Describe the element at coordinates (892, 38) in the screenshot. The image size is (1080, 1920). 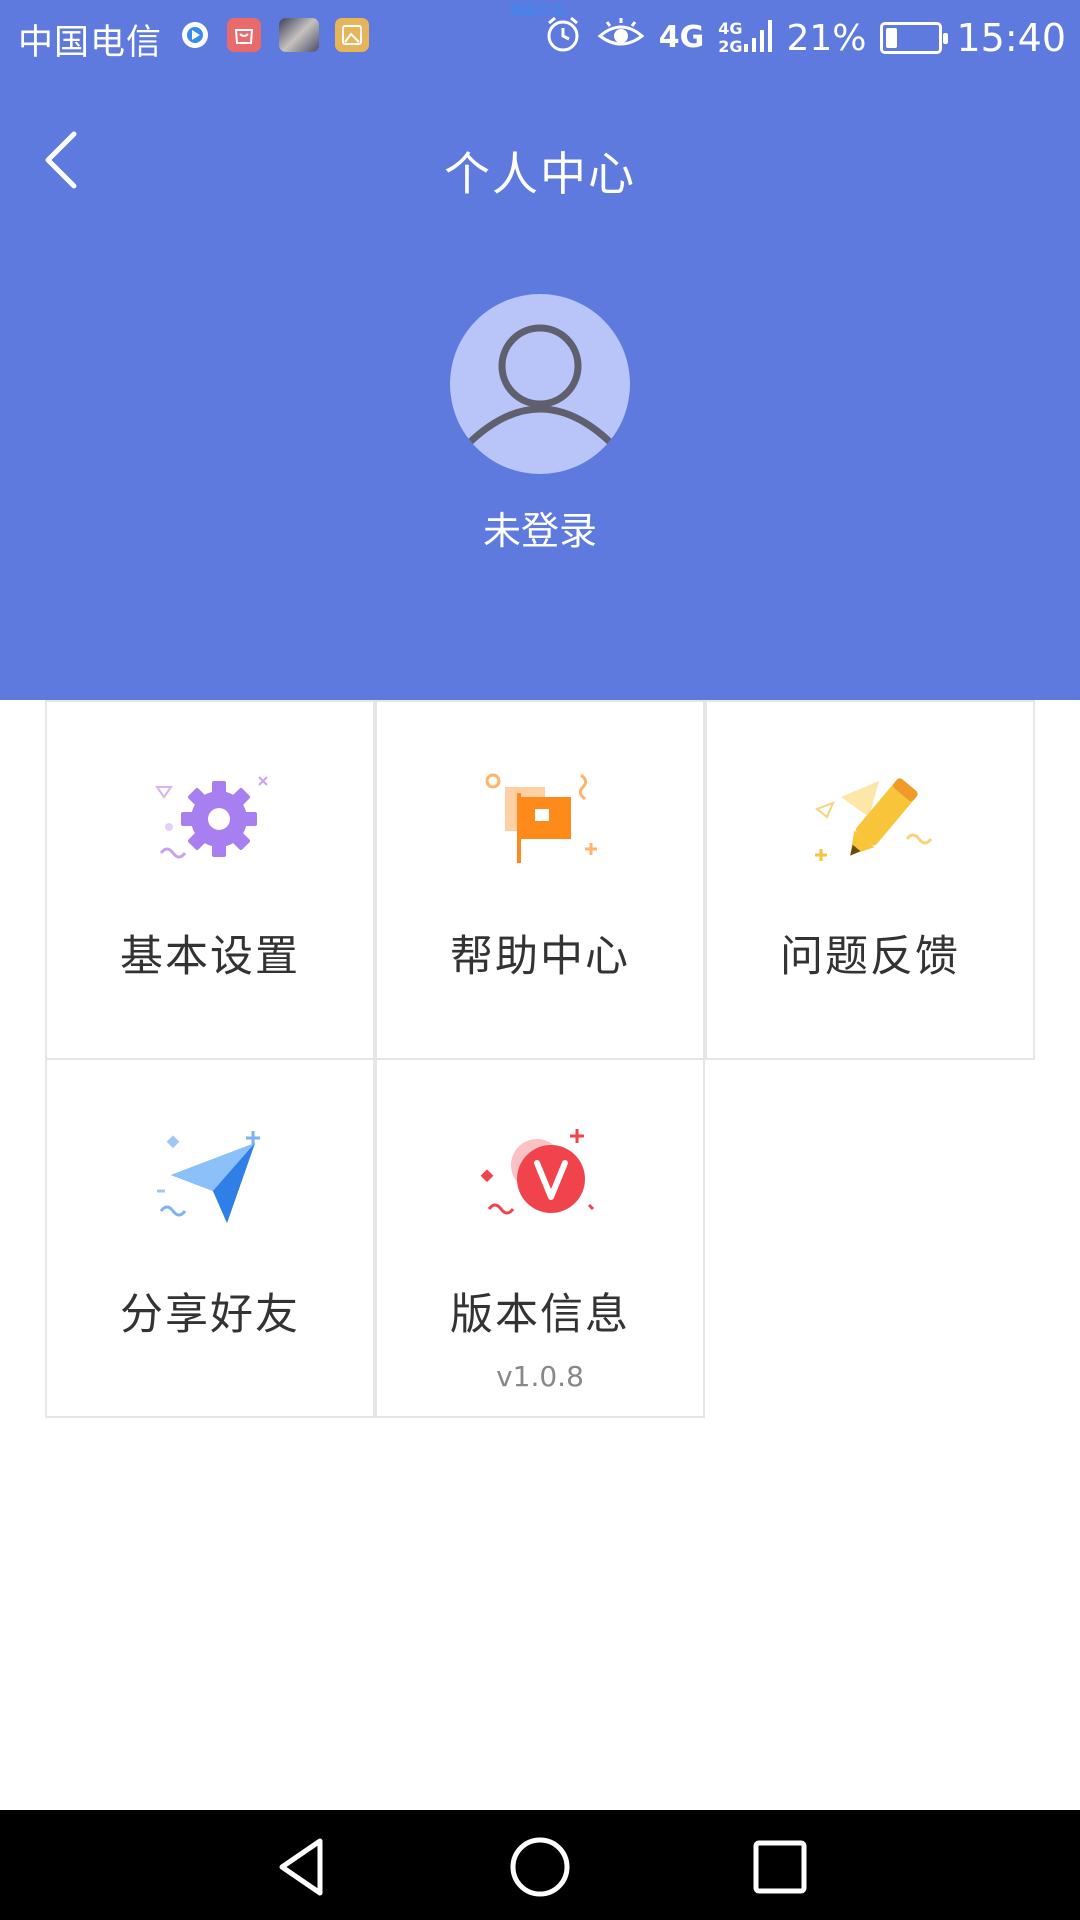
I see `battery-fill` at that location.